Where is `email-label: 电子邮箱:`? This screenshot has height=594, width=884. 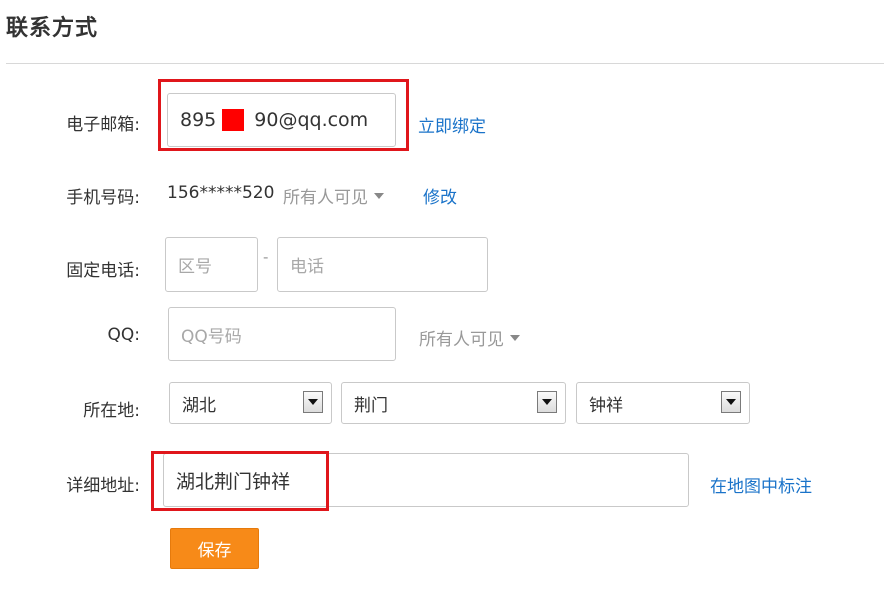
email-label: 电子邮箱: is located at coordinates (103, 125).